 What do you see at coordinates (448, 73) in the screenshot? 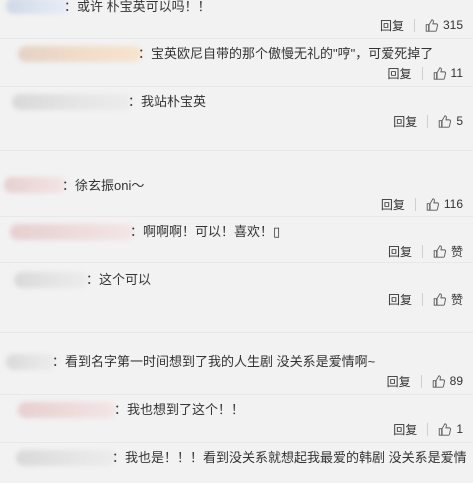
I see `like-button: 11` at bounding box center [448, 73].